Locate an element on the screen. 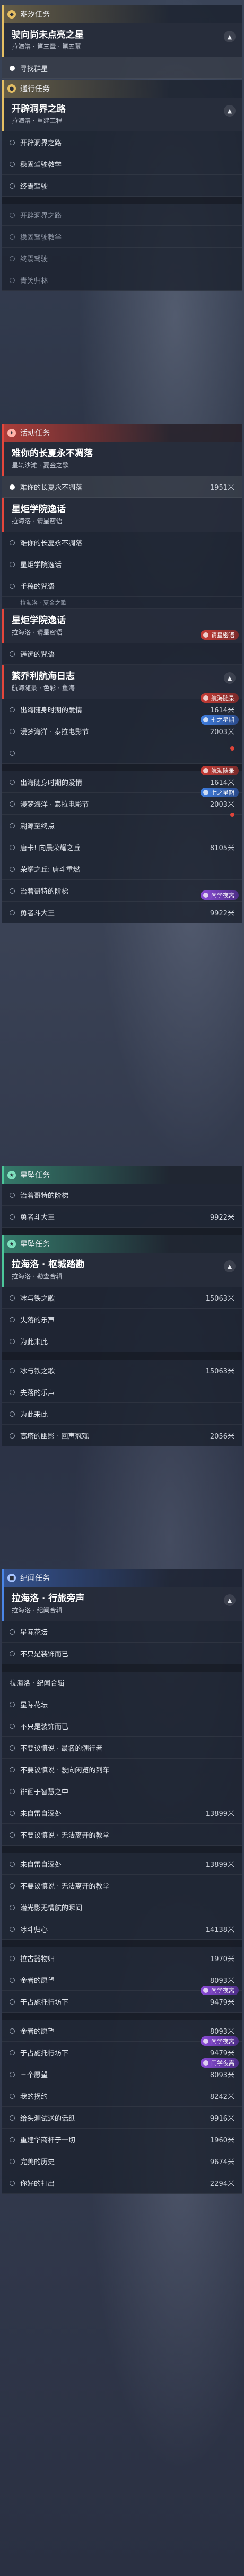 The height and width of the screenshot is (2576, 244). section-header-starfall: ★ 星坠任务 is located at coordinates (122, 1175).